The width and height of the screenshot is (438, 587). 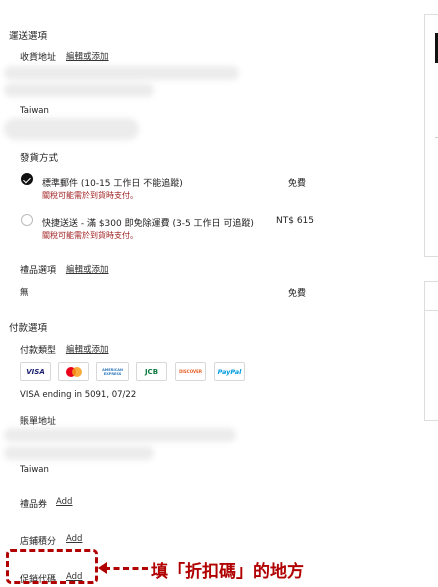 What do you see at coordinates (227, 572) in the screenshot?
I see `annotation-text: 填「折扣碼」的地方` at bounding box center [227, 572].